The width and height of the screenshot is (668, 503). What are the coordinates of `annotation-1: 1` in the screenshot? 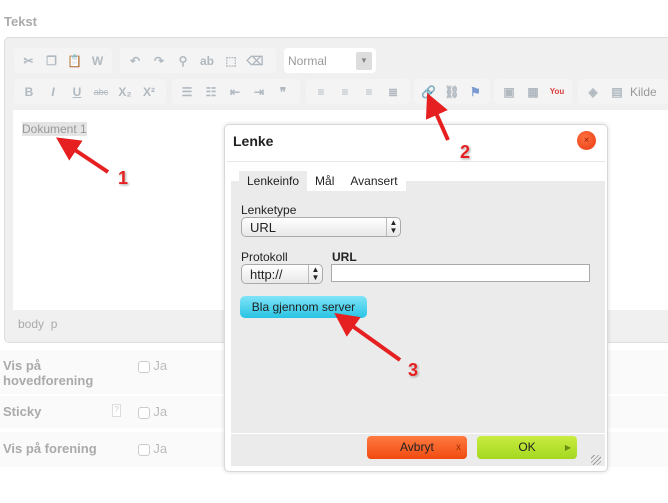 It's located at (123, 178).